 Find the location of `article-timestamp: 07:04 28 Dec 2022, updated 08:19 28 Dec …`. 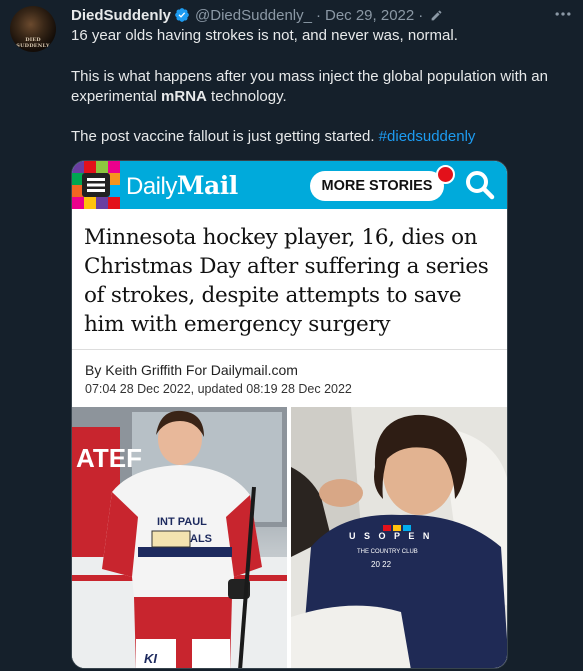

article-timestamp: 07:04 28 Dec 2022, updated 08:19 28 Dec … is located at coordinates (218, 389).